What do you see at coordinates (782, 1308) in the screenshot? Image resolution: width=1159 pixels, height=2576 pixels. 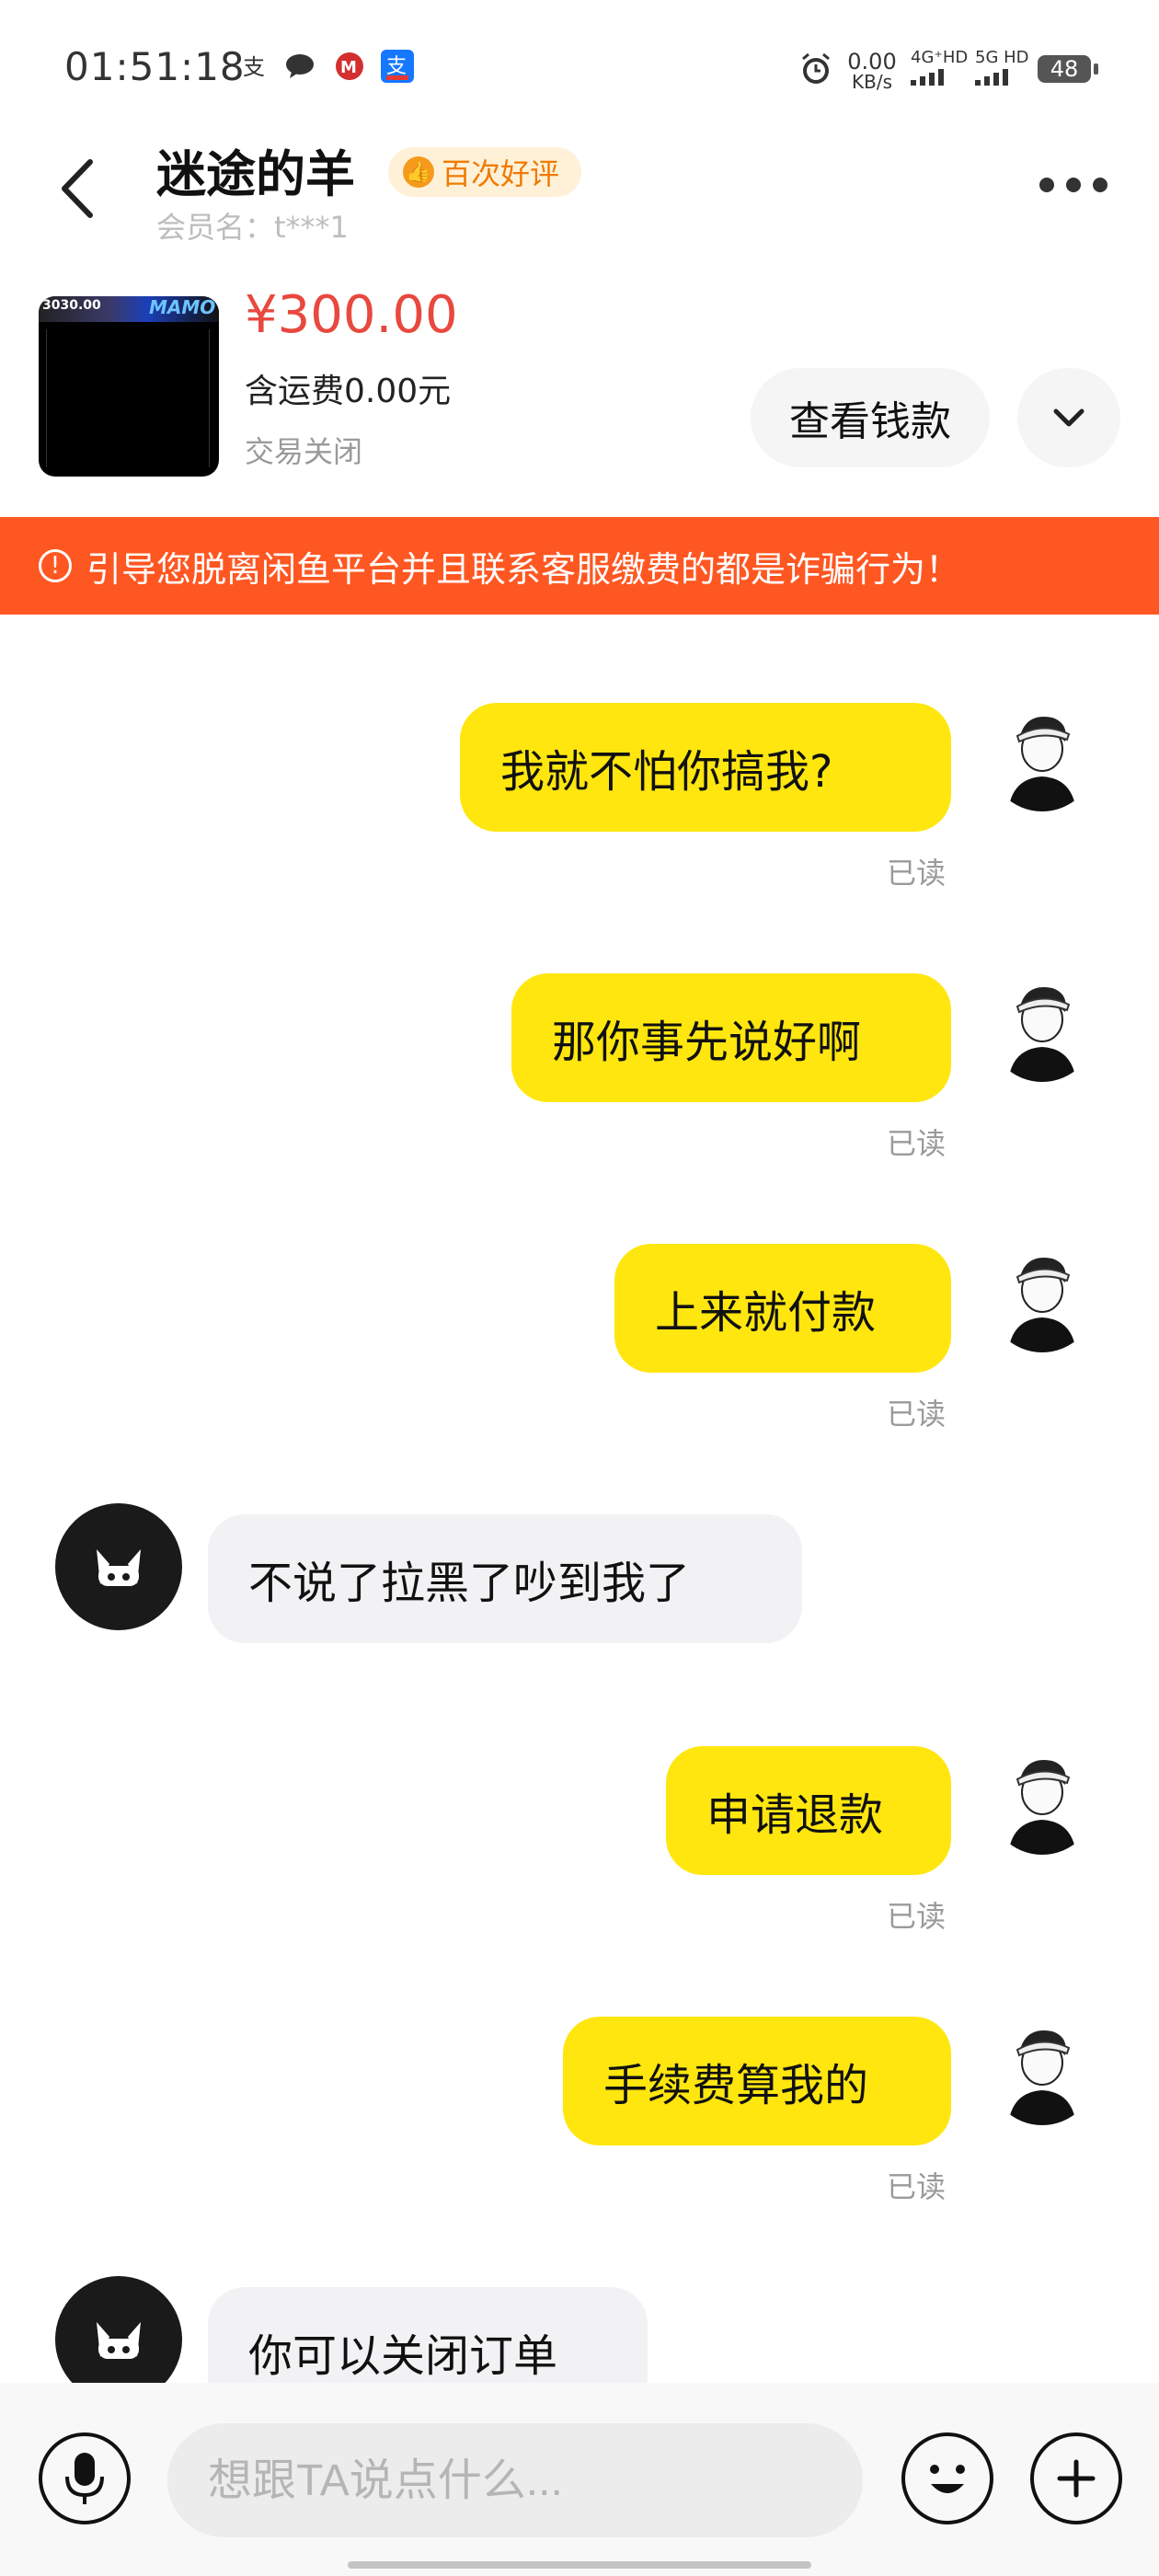 I see `message-bubble-mine: 上来就付款` at bounding box center [782, 1308].